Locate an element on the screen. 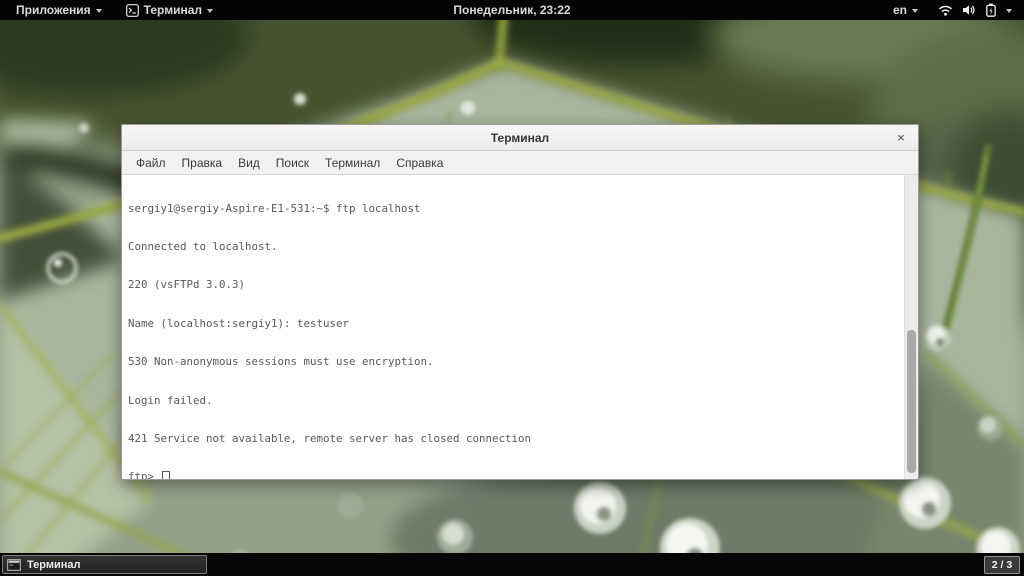 The width and height of the screenshot is (1024, 576). applications-menu-label: Приложения is located at coordinates (53, 10).